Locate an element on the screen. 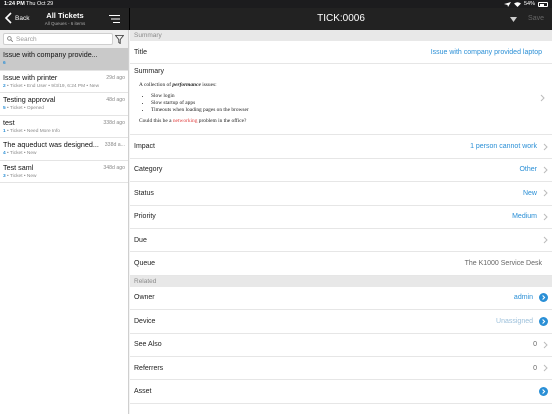  ticket-item-age: 29d ago is located at coordinates (115, 77).